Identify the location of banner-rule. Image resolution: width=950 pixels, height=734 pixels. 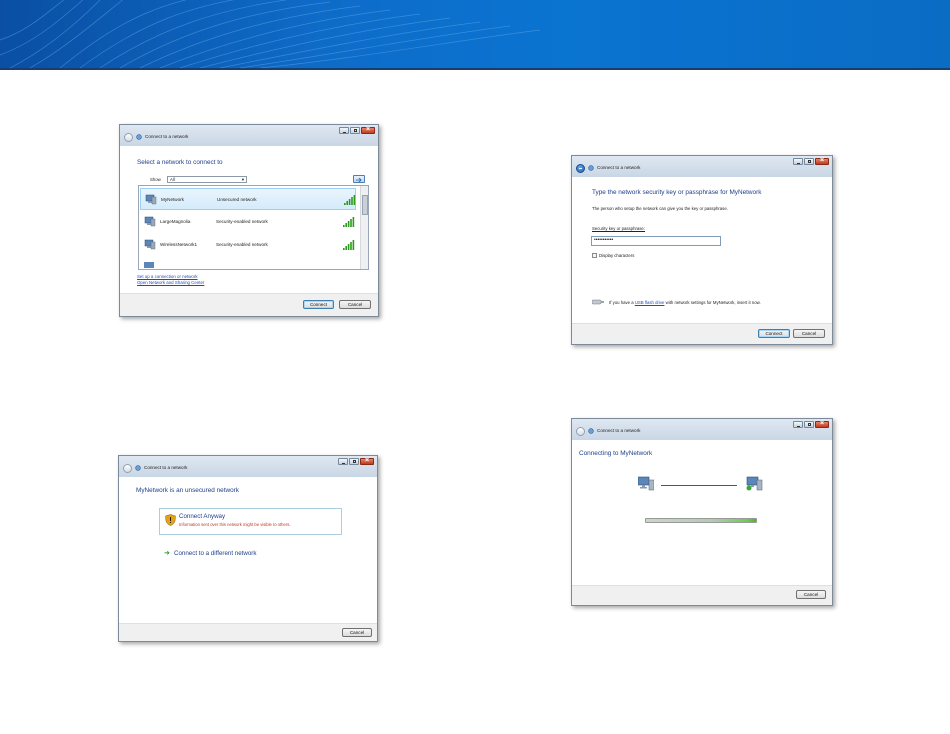
(475, 69).